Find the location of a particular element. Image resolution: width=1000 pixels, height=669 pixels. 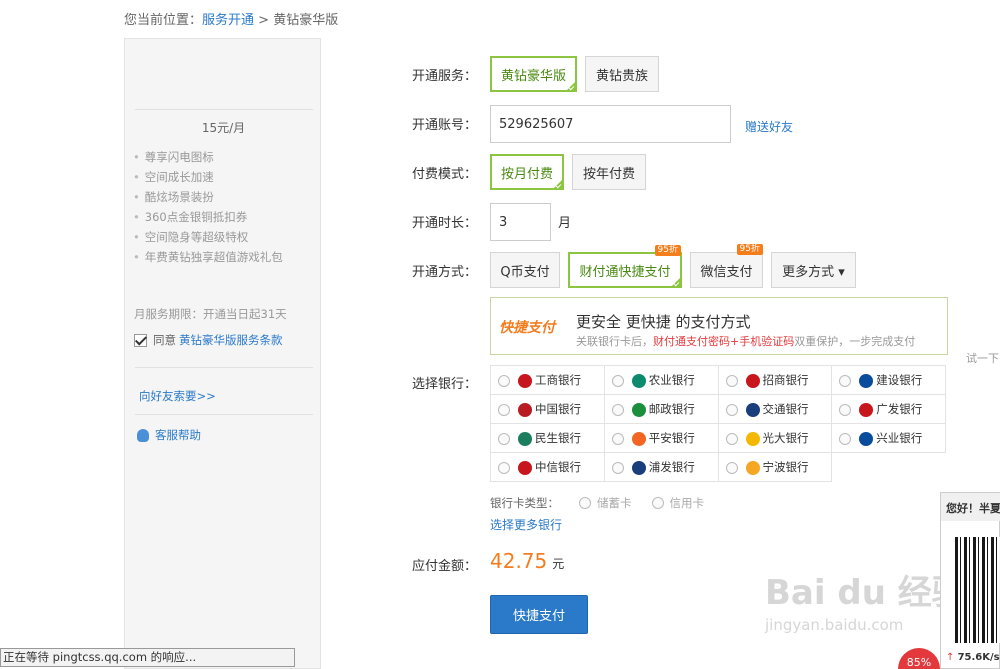

method-tenpay-quick: 财付通快捷支付 95折 is located at coordinates (625, 266).